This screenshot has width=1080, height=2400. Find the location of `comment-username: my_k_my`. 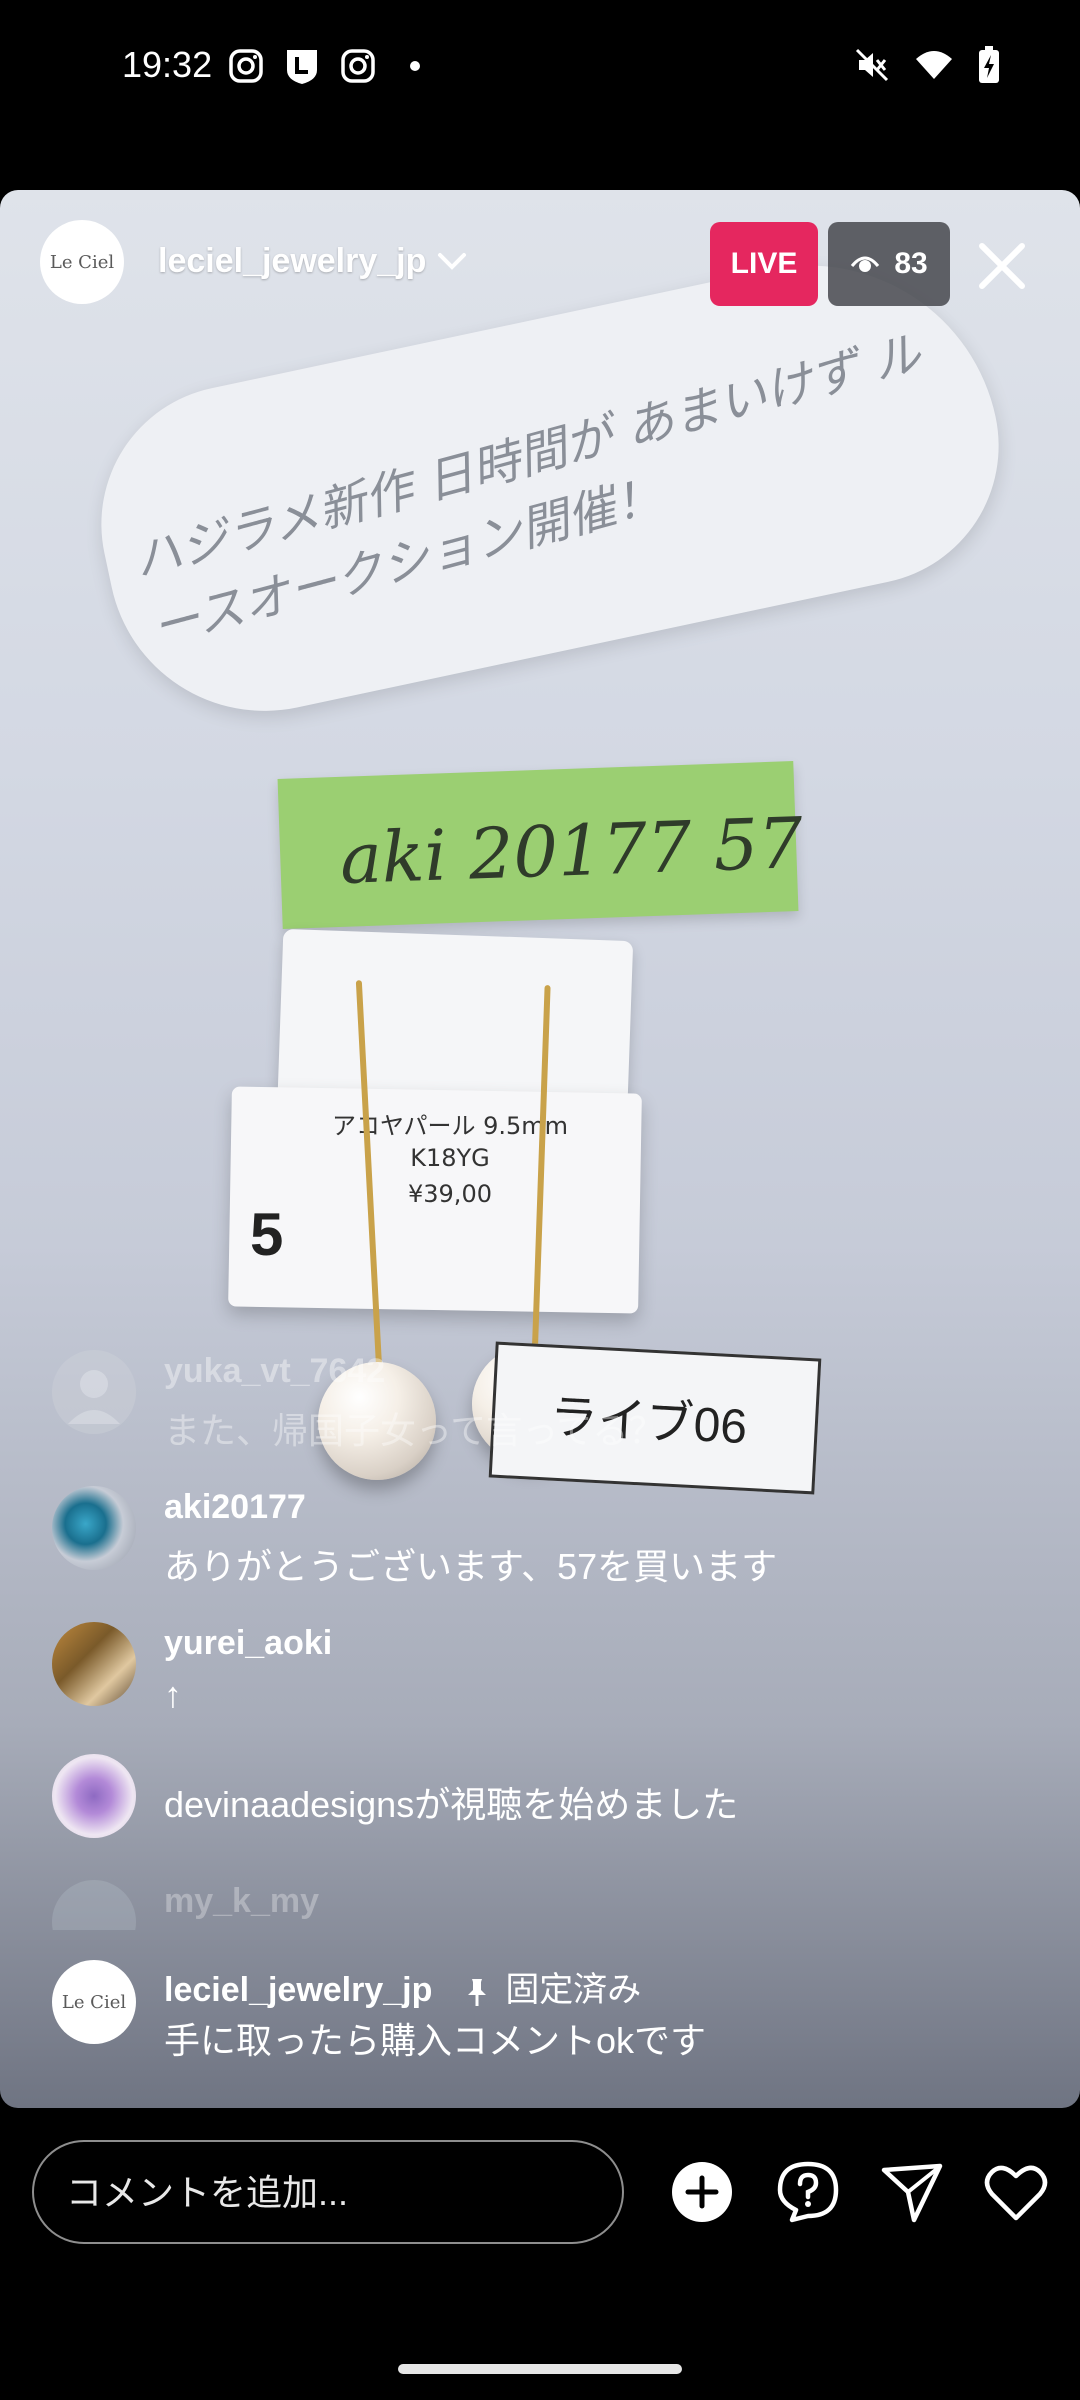

comment-username: my_k_my is located at coordinates (241, 1901).